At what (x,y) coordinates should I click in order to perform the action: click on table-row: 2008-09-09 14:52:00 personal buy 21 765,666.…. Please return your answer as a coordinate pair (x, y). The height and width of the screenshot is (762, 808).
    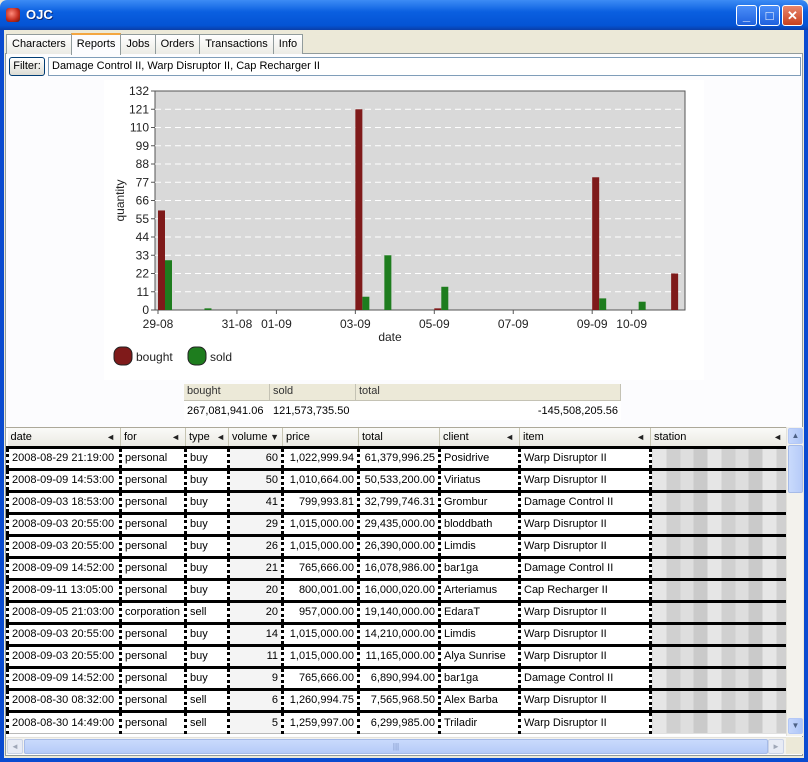
    Looking at the image, I should click on (396, 567).